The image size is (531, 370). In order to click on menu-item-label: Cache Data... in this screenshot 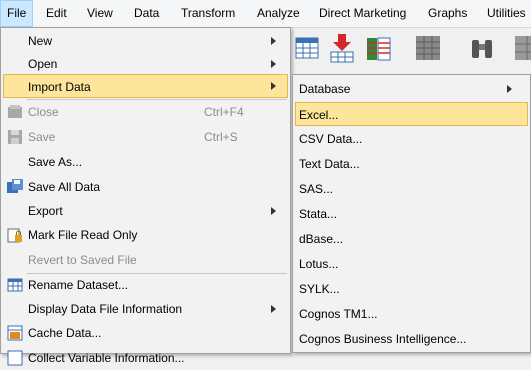, I will do `click(65, 333)`.